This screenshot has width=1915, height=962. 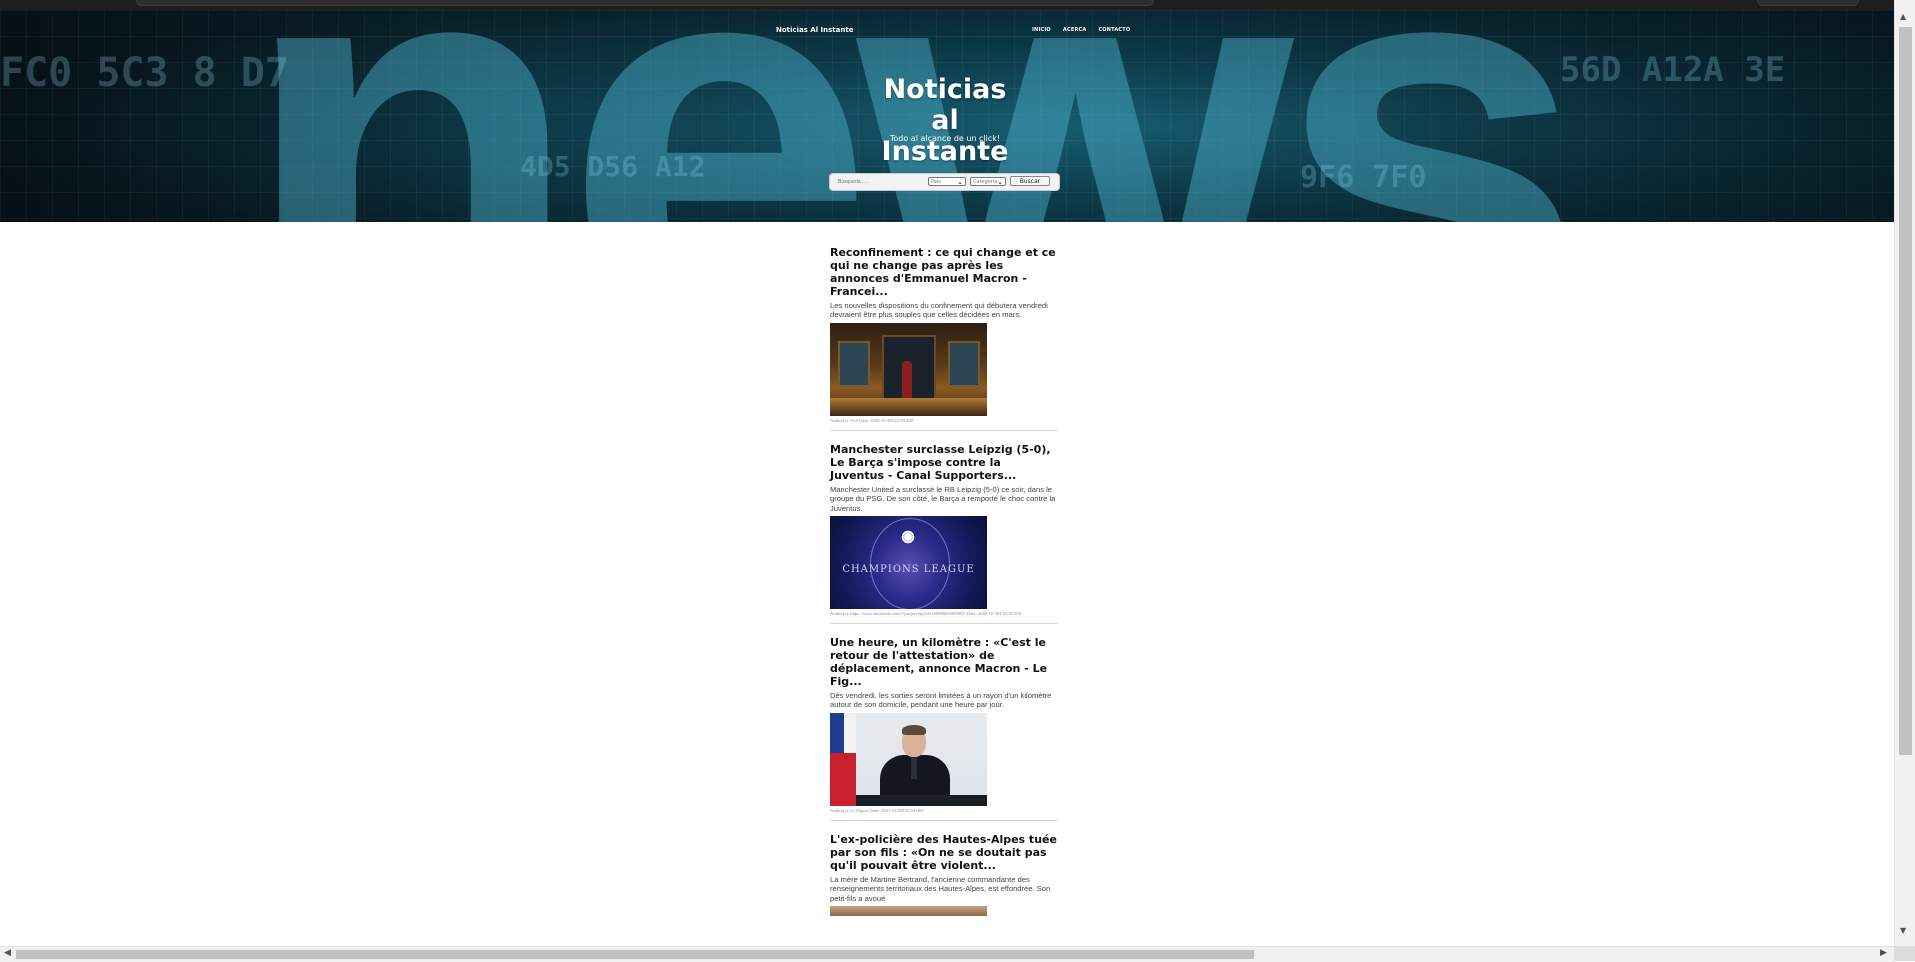 I want to click on scroll-left-arrow-icon: ◀, so click(x=7, y=953).